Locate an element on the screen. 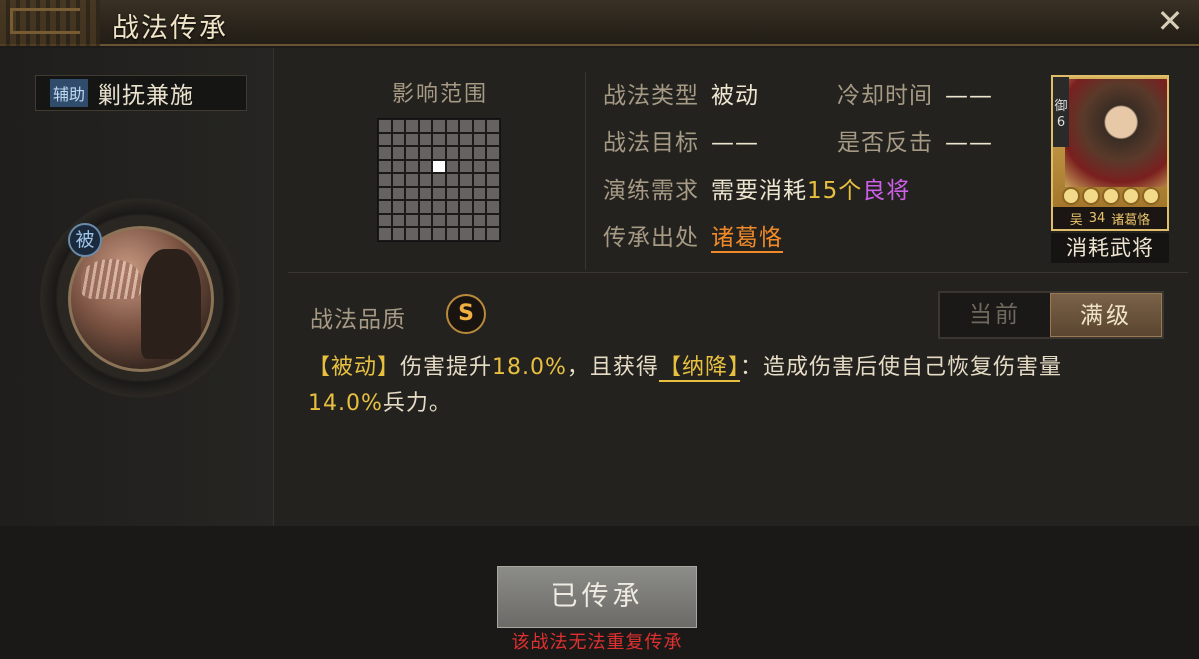 This screenshot has width=1199, height=659. skill-type-tag: 辅助 is located at coordinates (69, 93).